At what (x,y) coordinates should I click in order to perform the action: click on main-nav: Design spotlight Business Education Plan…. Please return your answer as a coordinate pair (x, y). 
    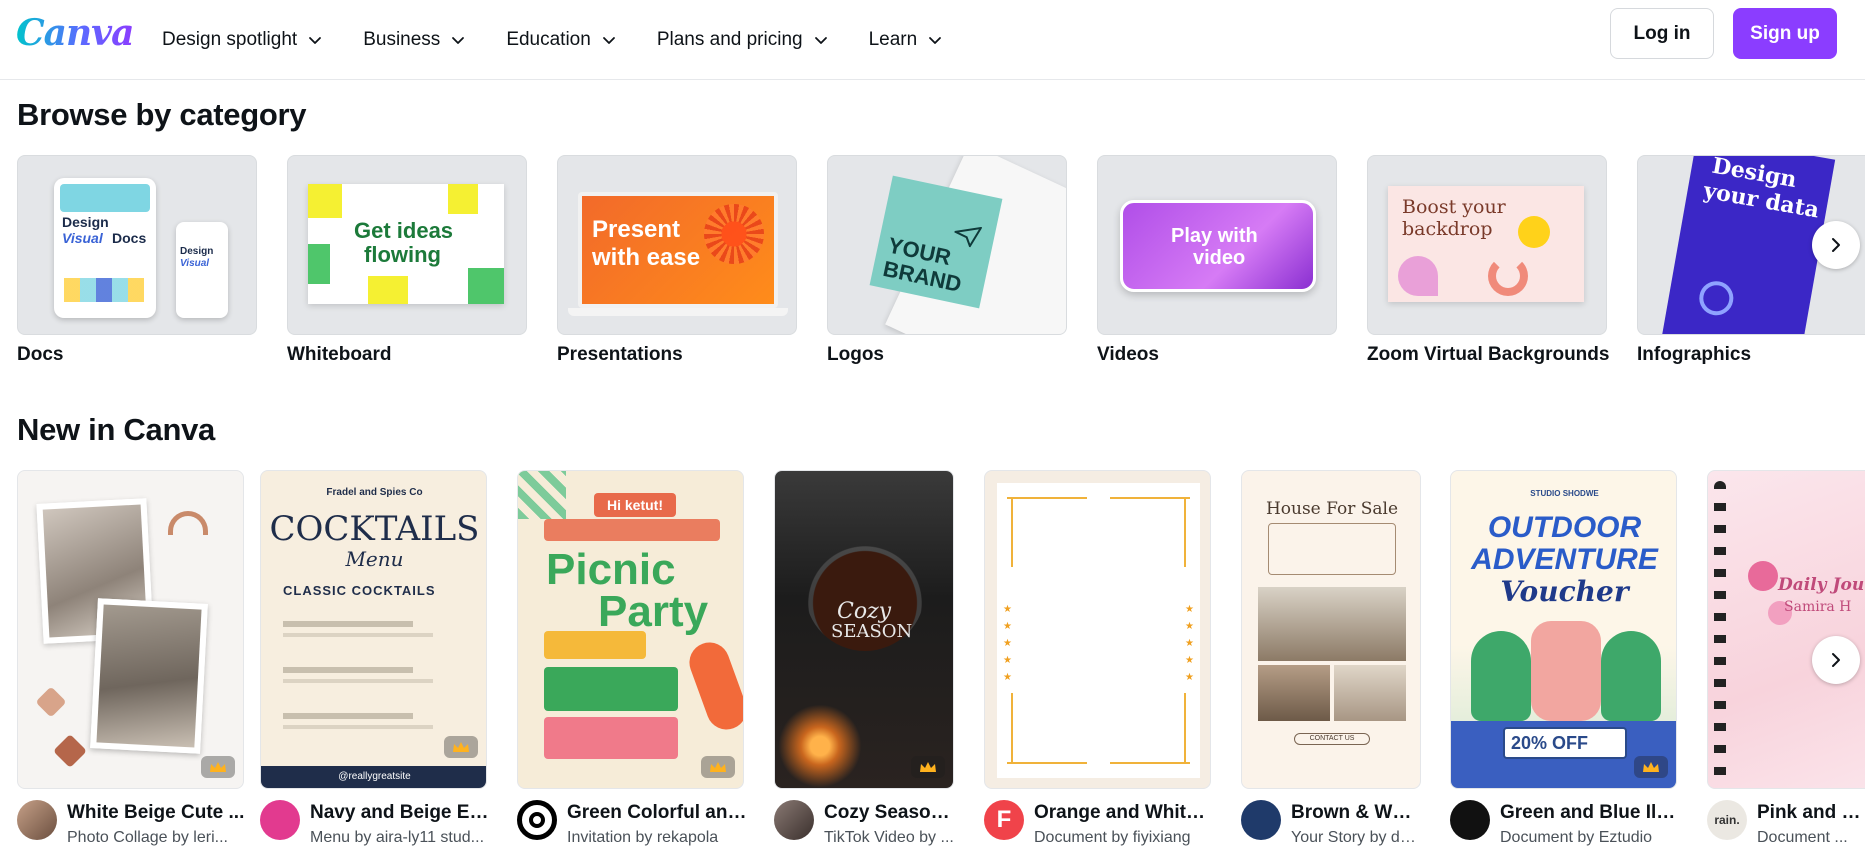
    Looking at the image, I should click on (558, 40).